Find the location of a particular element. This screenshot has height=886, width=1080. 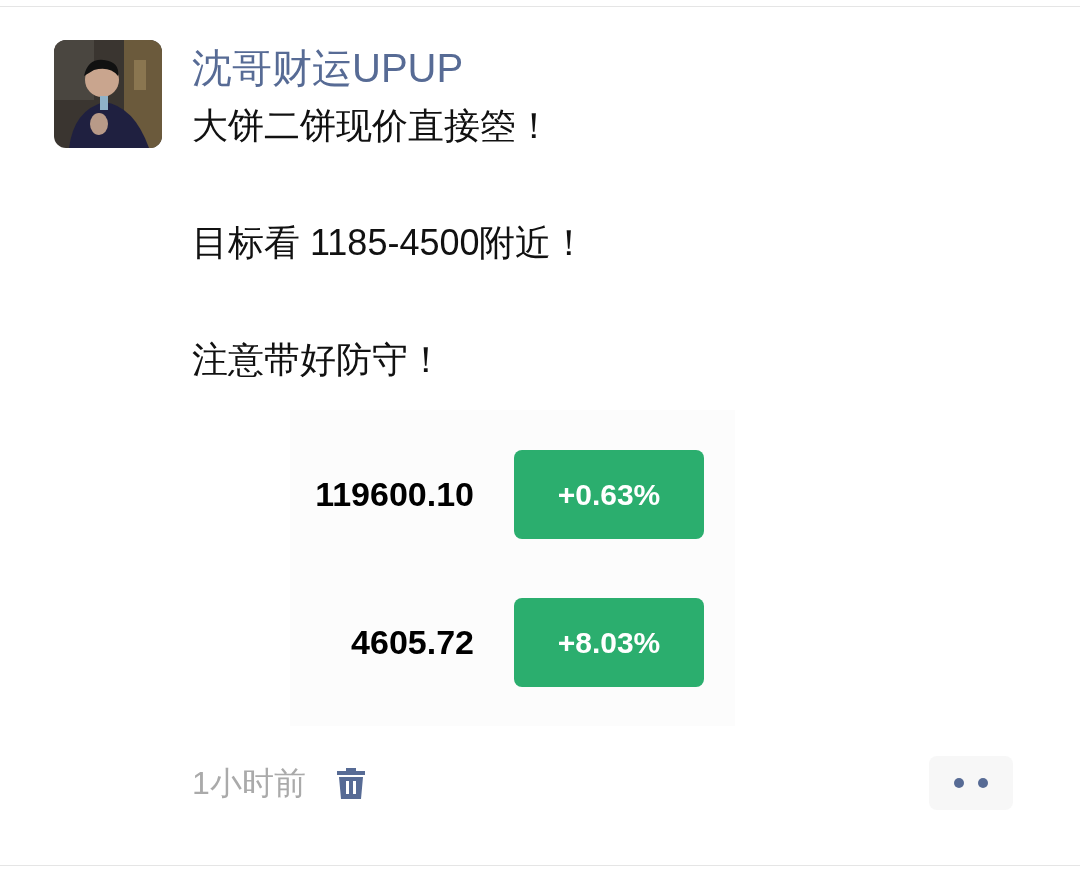

change-badge: +0.63% is located at coordinates (609, 494).